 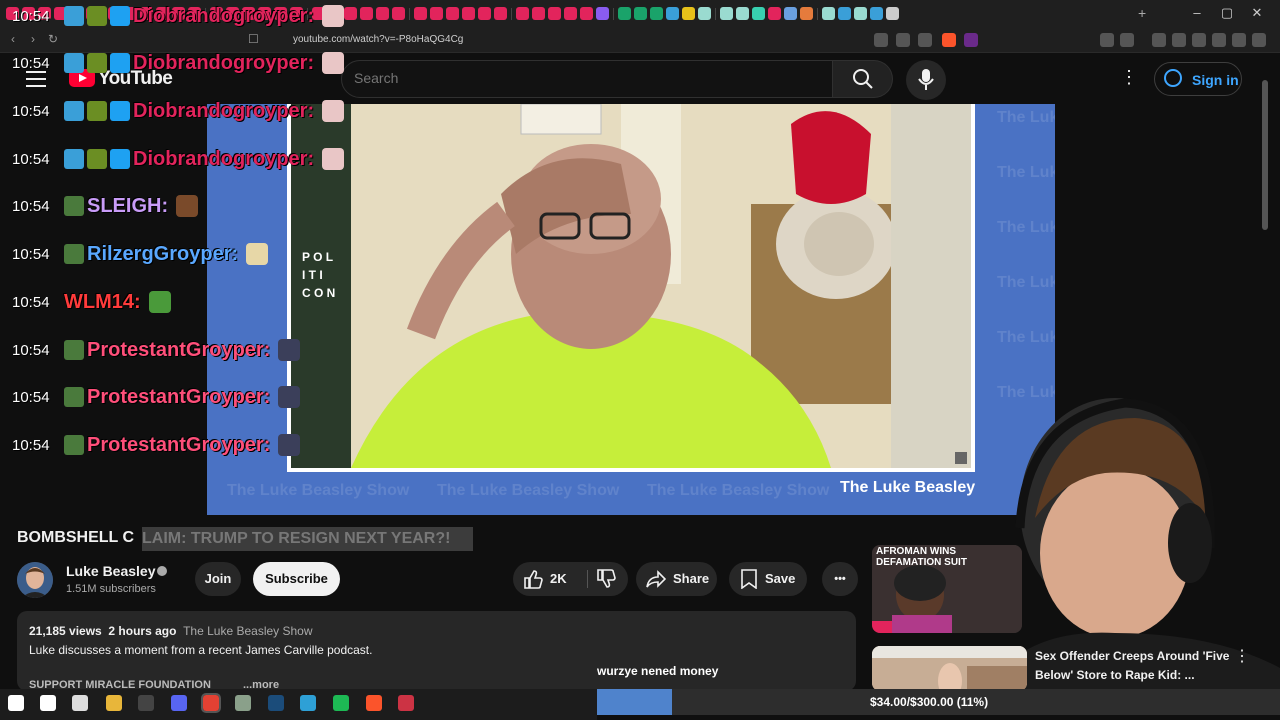 I want to click on join-button: Join, so click(x=218, y=579).